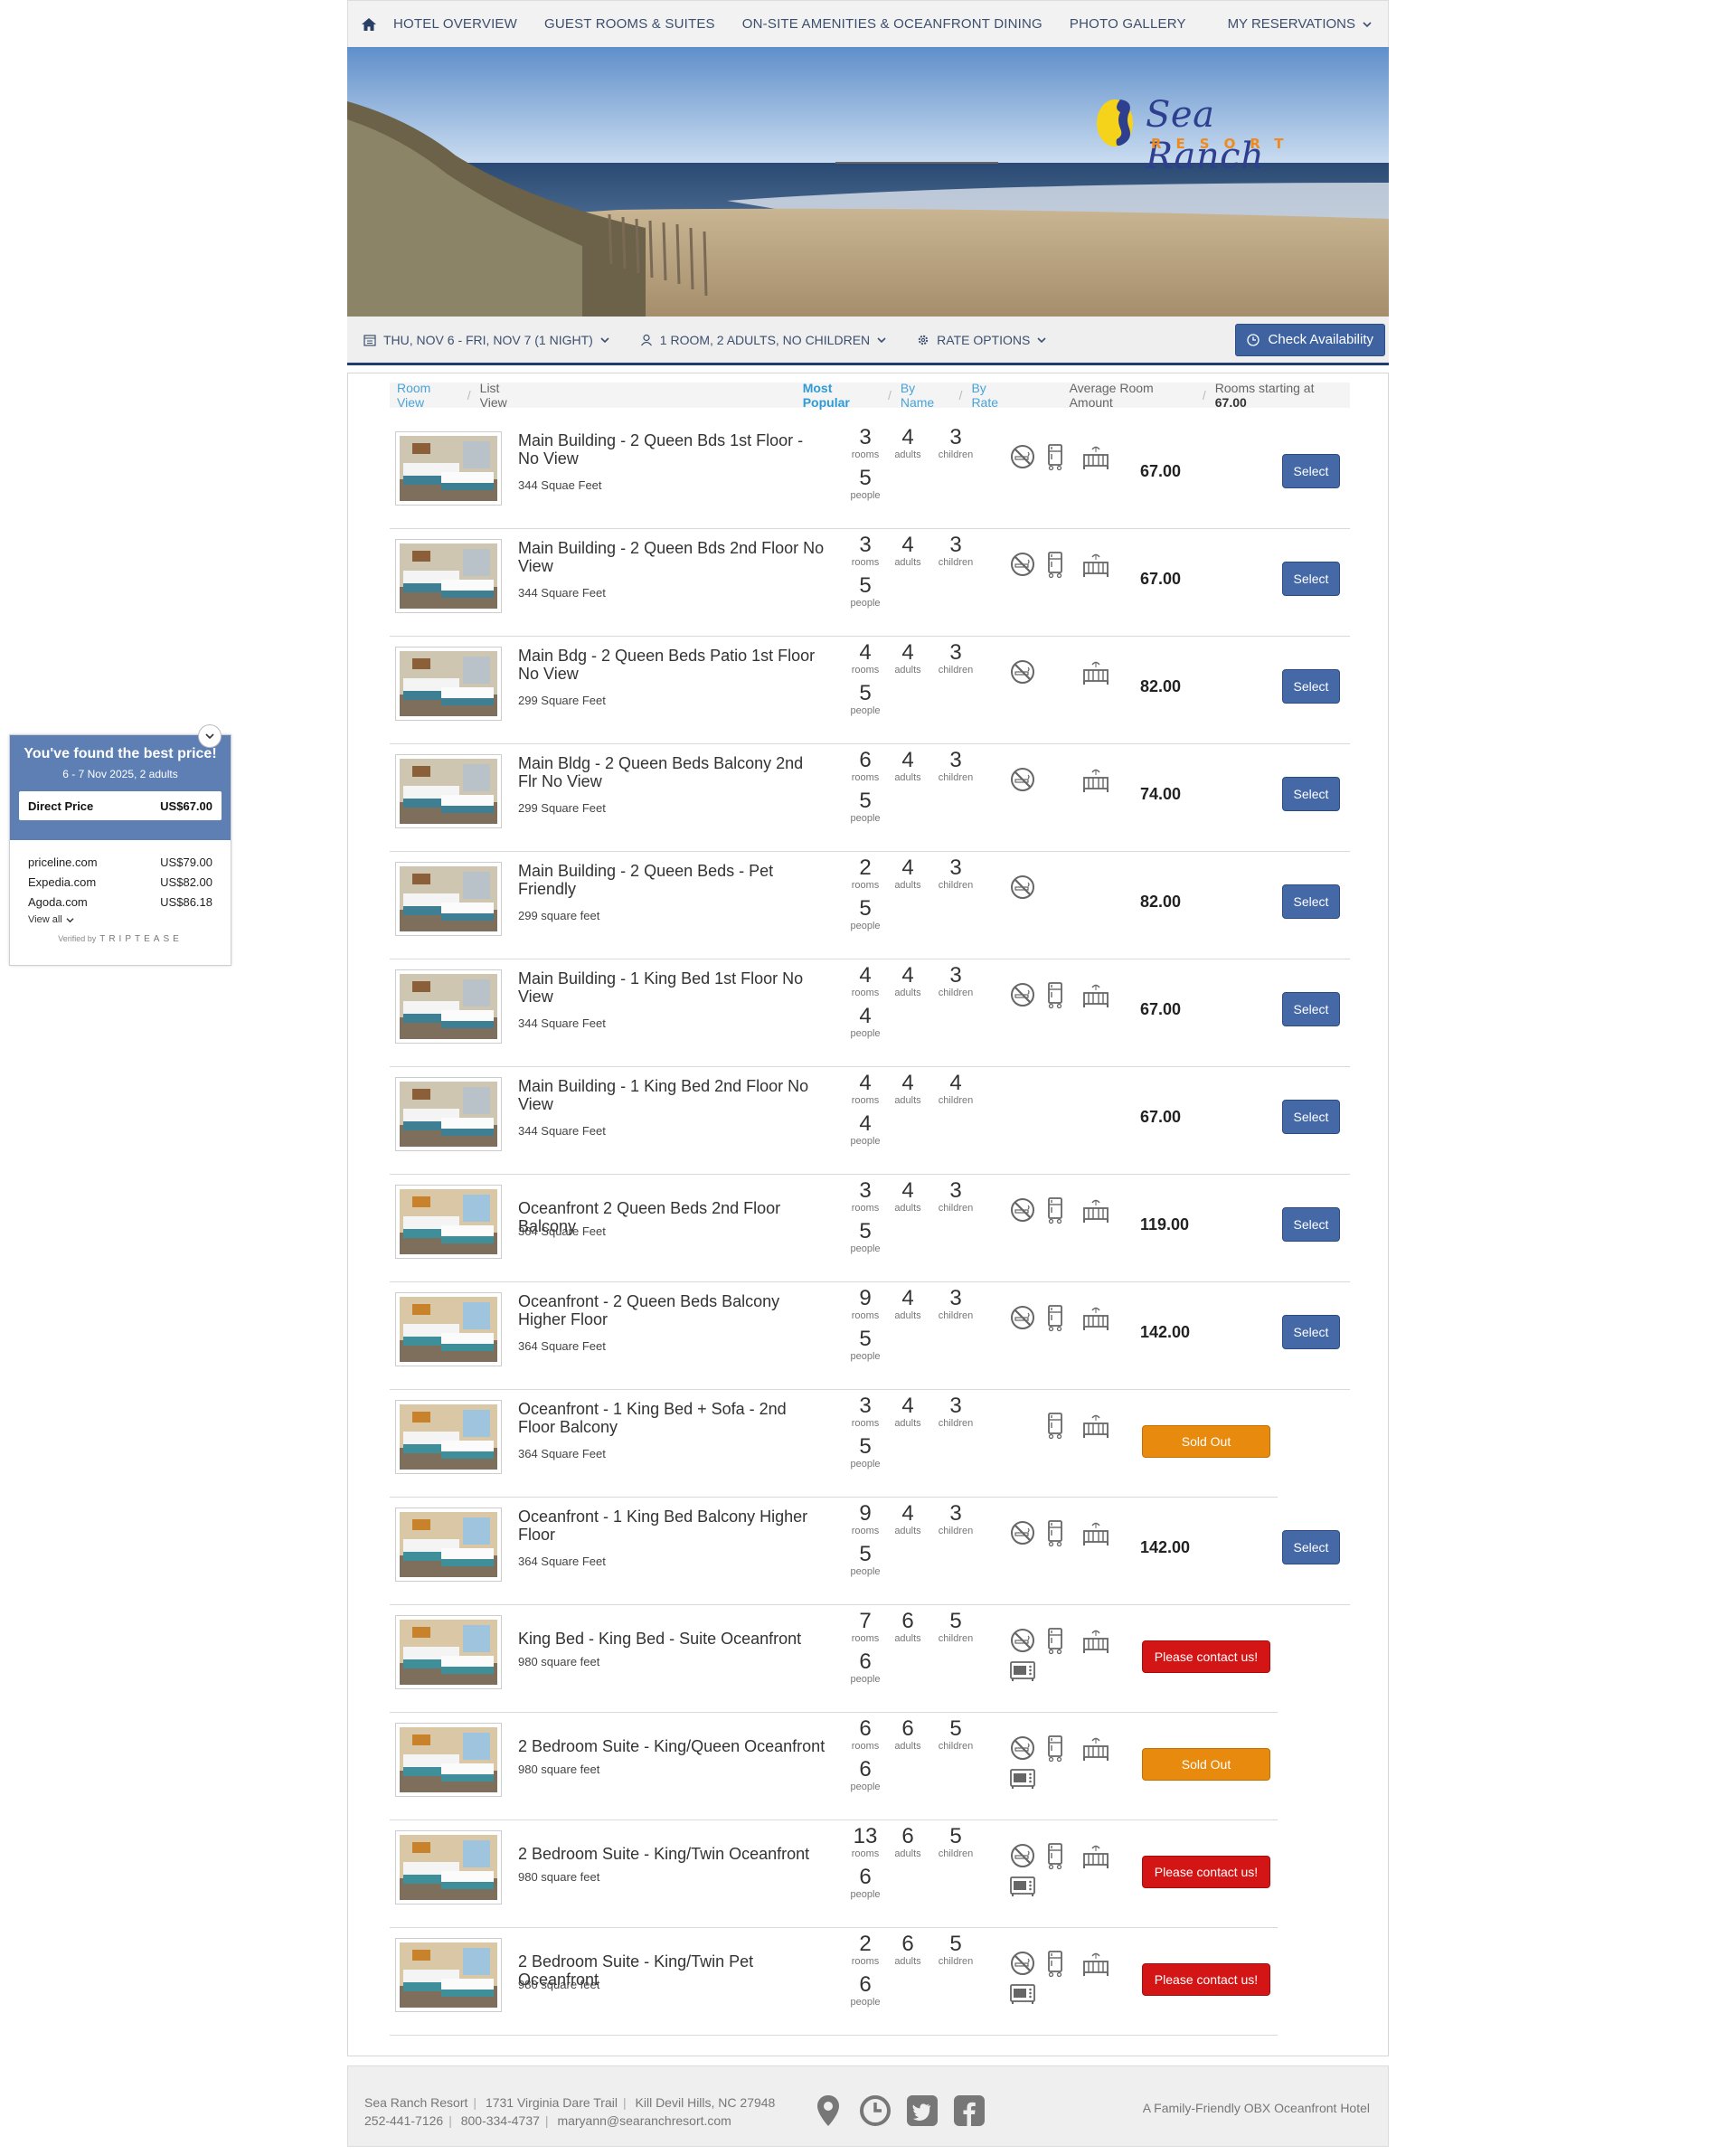  Describe the element at coordinates (956, 658) in the screenshot. I see `children-count: 3 children` at that location.